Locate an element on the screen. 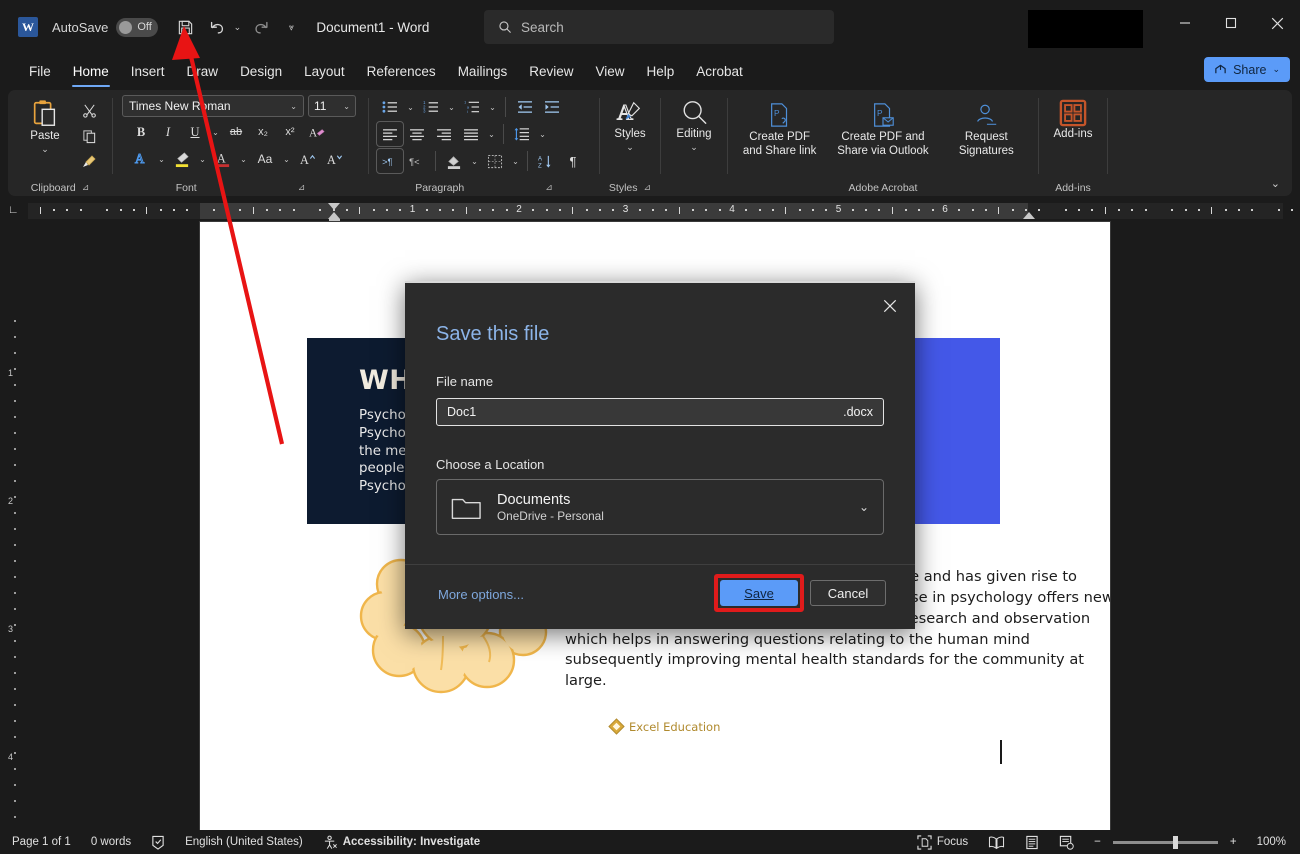 The width and height of the screenshot is (1300, 854). underline-dropdown-icon: ⌄ is located at coordinates (215, 132).